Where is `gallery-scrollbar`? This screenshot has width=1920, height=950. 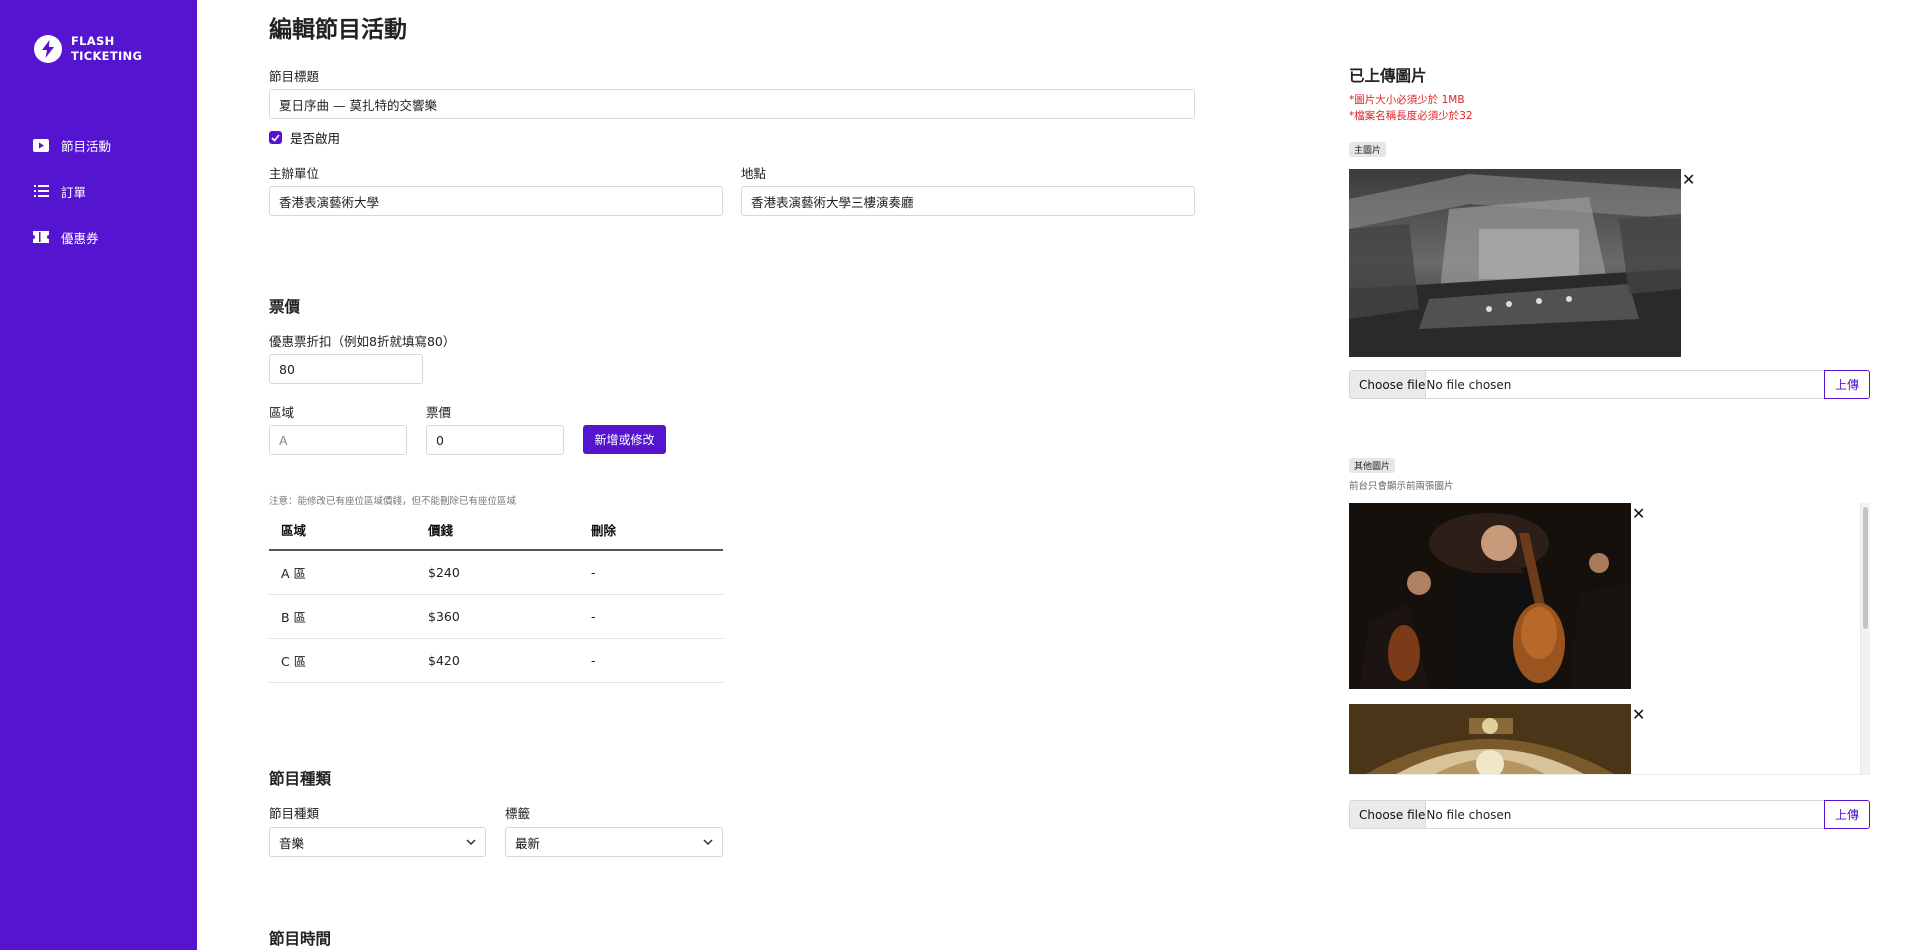 gallery-scrollbar is located at coordinates (1865, 638).